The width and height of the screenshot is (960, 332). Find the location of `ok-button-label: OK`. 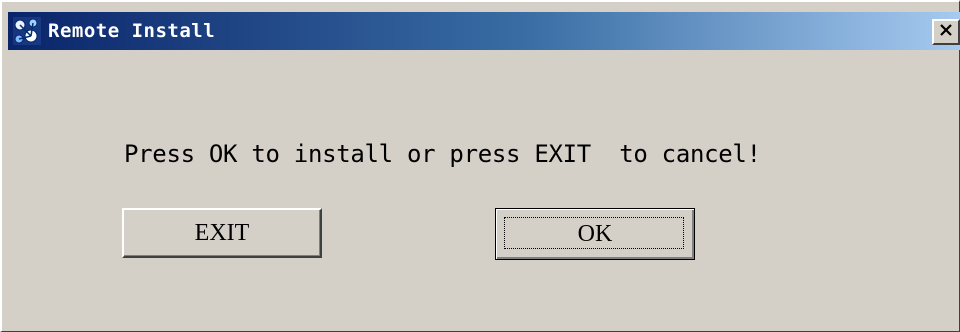

ok-button-label: OK is located at coordinates (595, 233).